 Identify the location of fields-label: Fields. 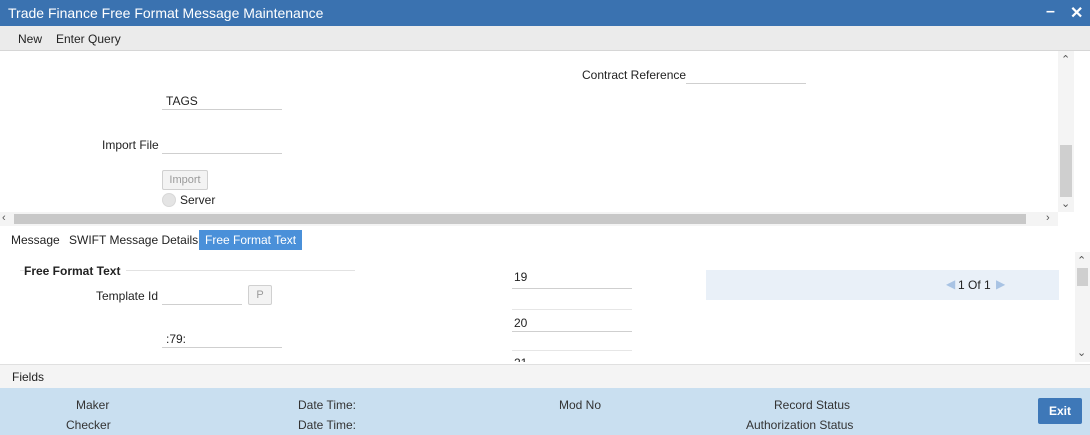
(28, 377).